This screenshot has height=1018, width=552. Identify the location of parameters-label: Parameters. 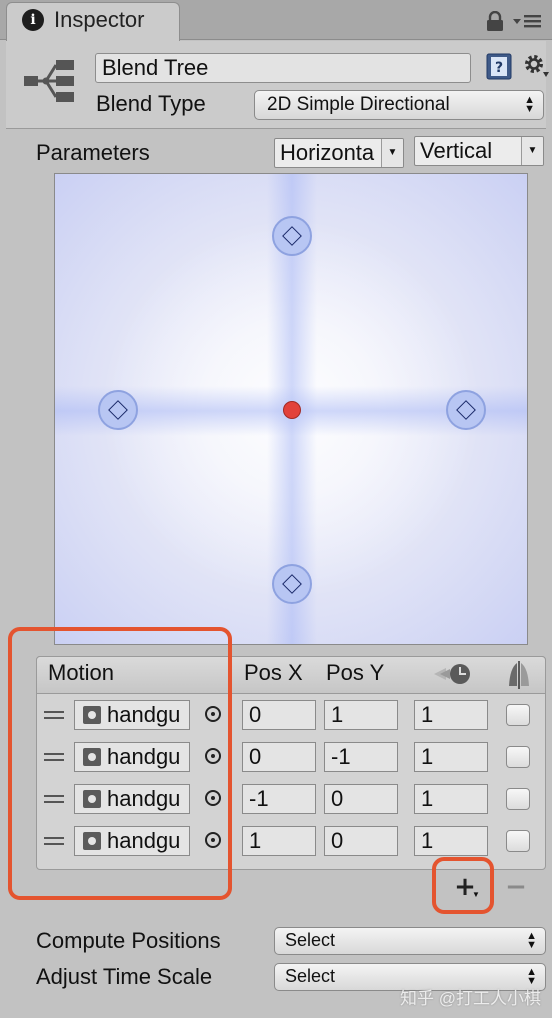
(93, 152).